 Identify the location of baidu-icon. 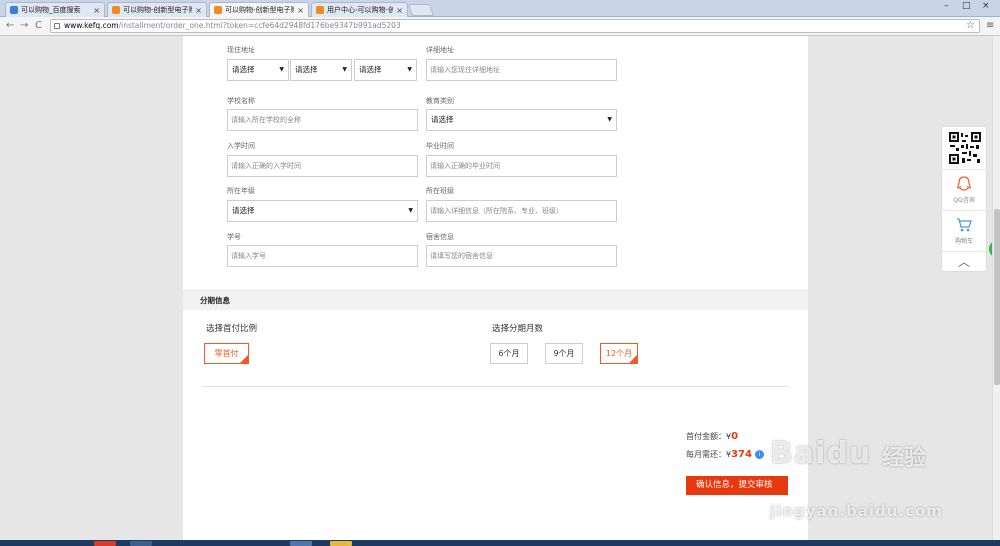
(14, 10).